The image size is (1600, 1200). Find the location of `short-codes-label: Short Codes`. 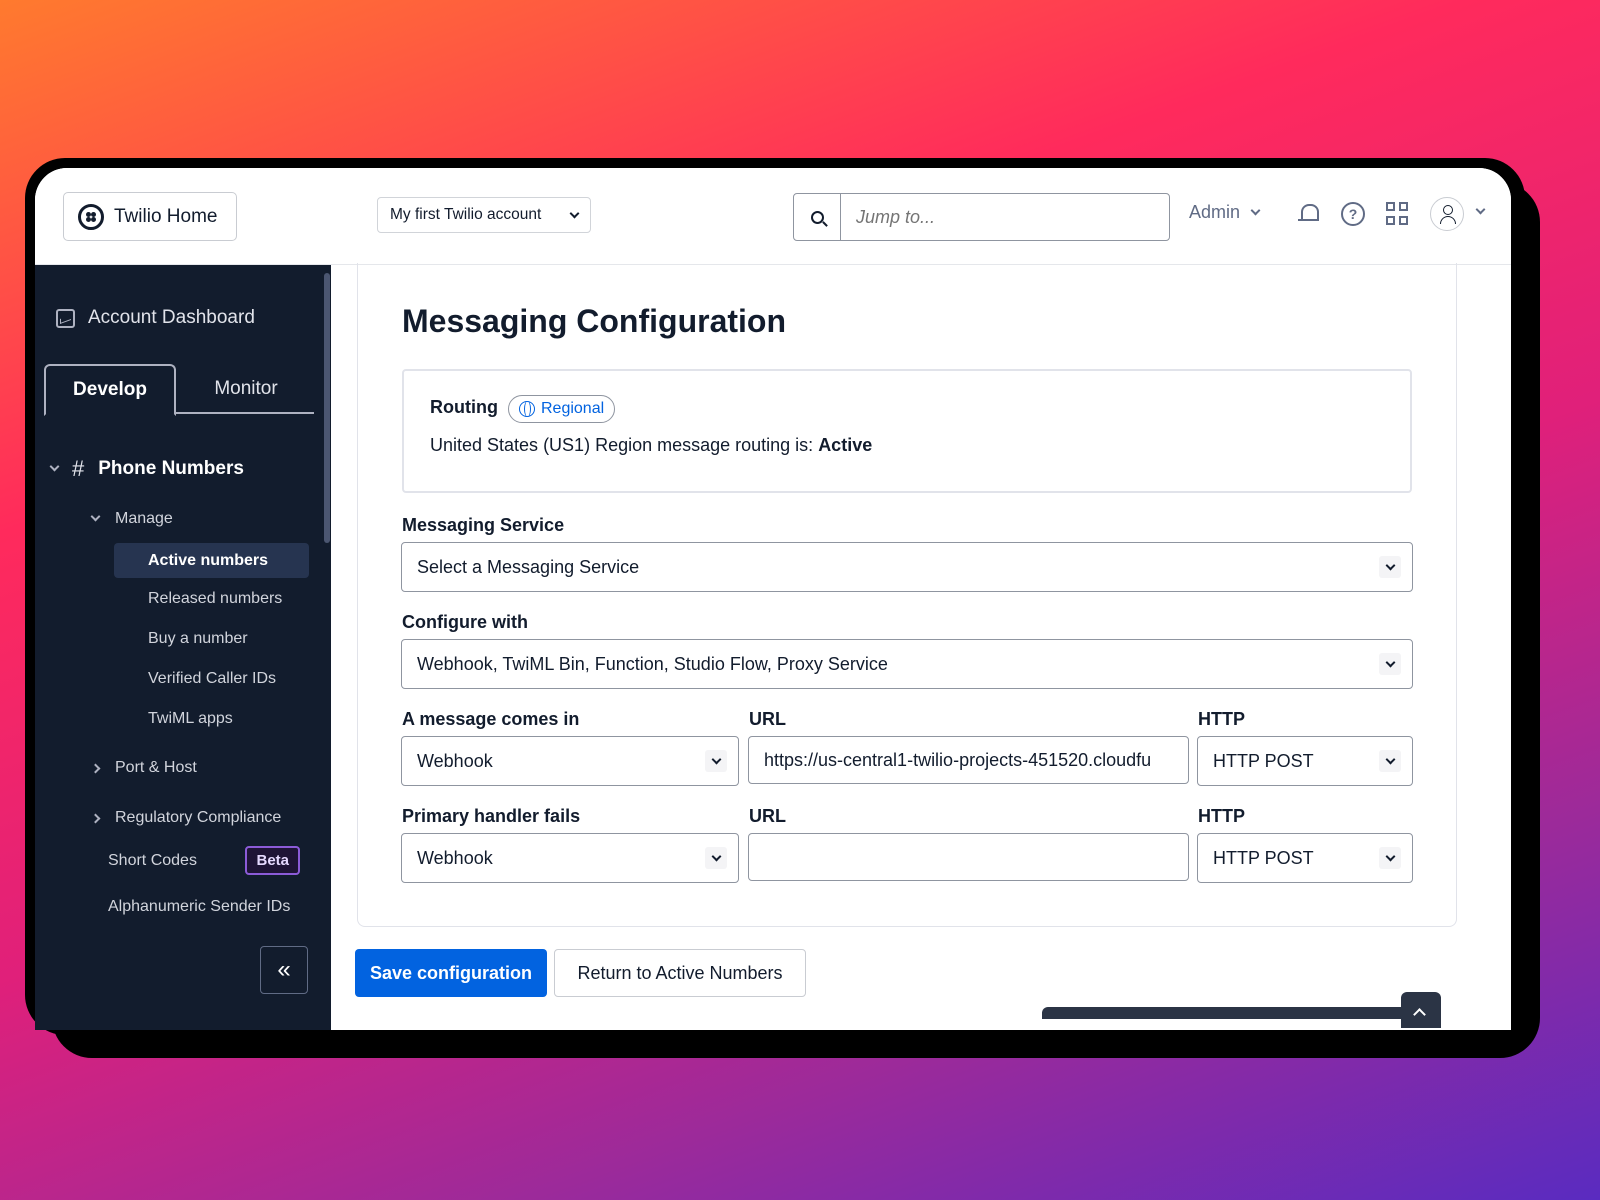

short-codes-label: Short Codes is located at coordinates (152, 860).